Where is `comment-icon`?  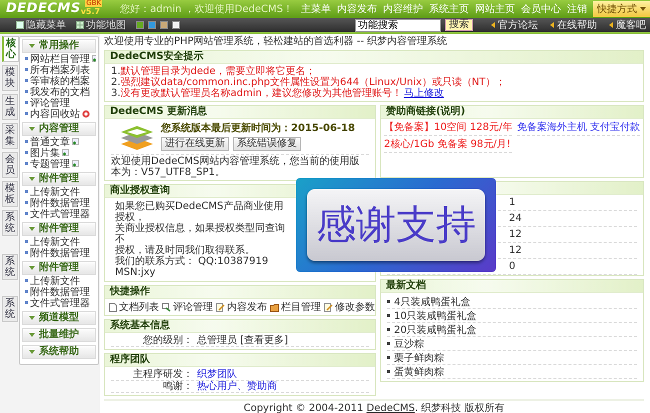 comment-icon is located at coordinates (166, 307).